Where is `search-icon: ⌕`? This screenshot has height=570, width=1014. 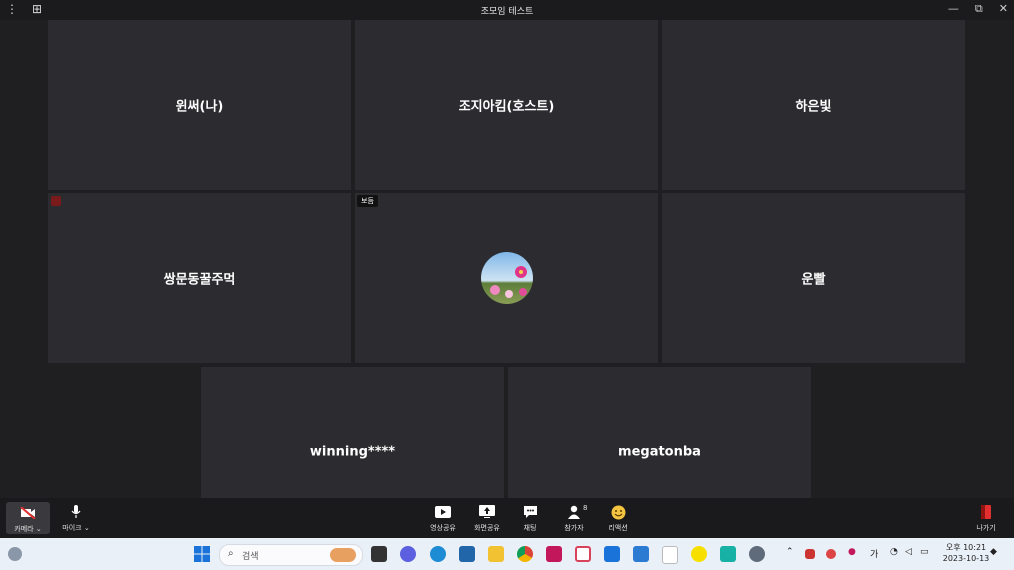
search-icon: ⌕ is located at coordinates (231, 553).